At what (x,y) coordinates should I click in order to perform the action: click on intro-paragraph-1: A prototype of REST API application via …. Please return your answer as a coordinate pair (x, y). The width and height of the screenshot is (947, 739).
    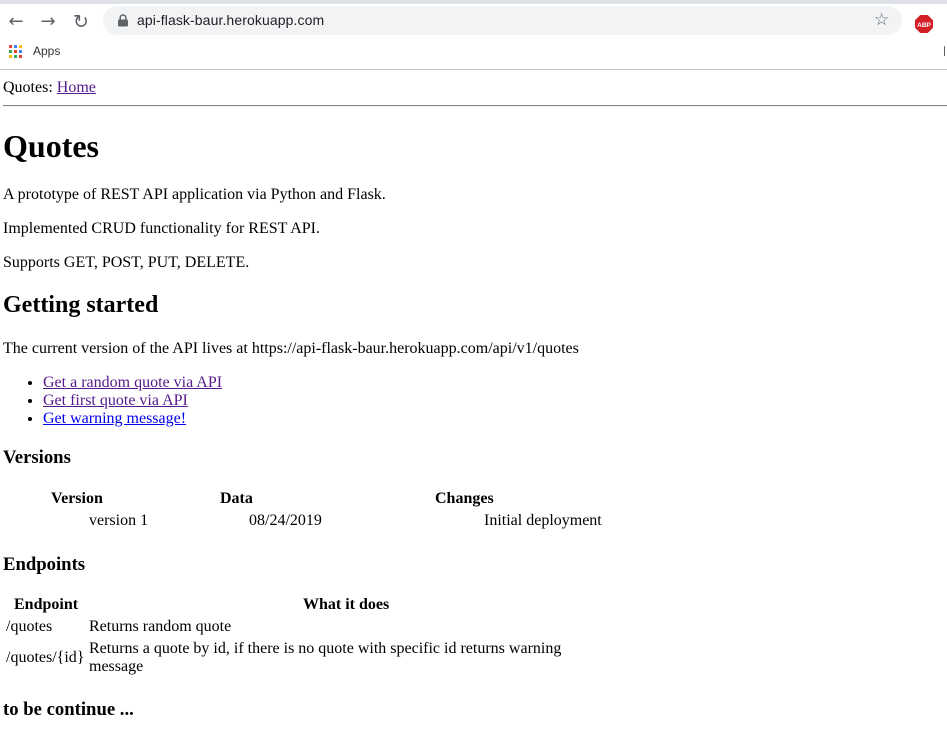
    Looking at the image, I should click on (194, 194).